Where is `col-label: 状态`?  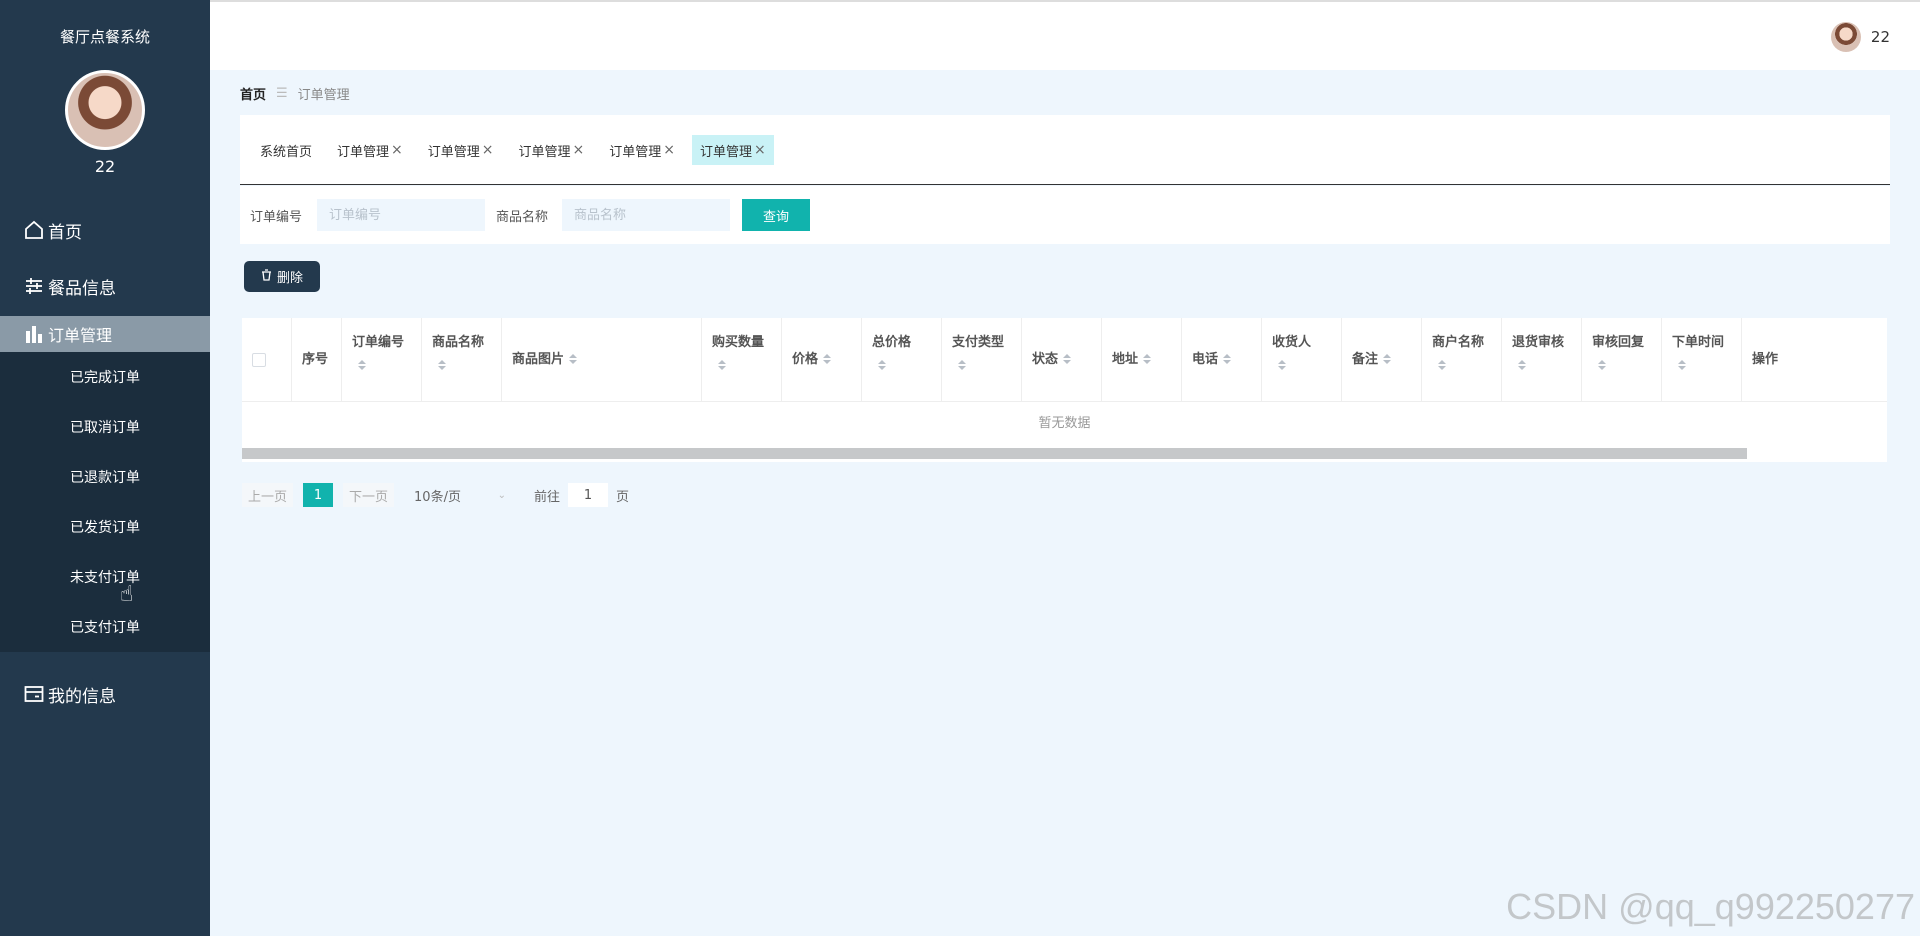 col-label: 状态 is located at coordinates (1045, 359).